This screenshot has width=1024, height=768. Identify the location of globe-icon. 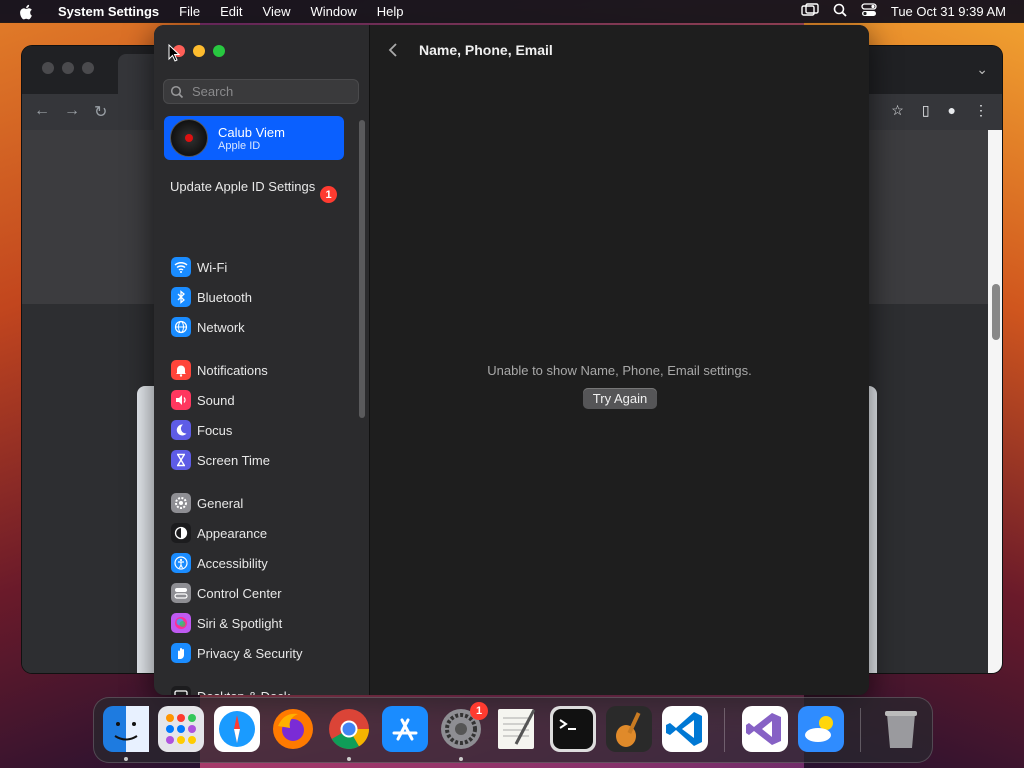
(181, 327).